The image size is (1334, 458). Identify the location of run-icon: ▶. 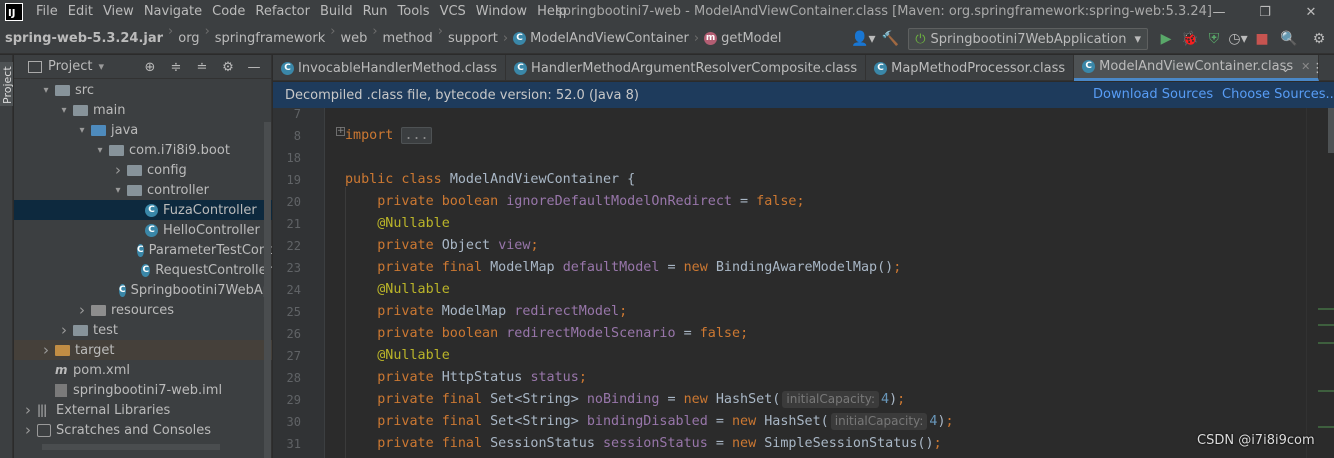
(1166, 39).